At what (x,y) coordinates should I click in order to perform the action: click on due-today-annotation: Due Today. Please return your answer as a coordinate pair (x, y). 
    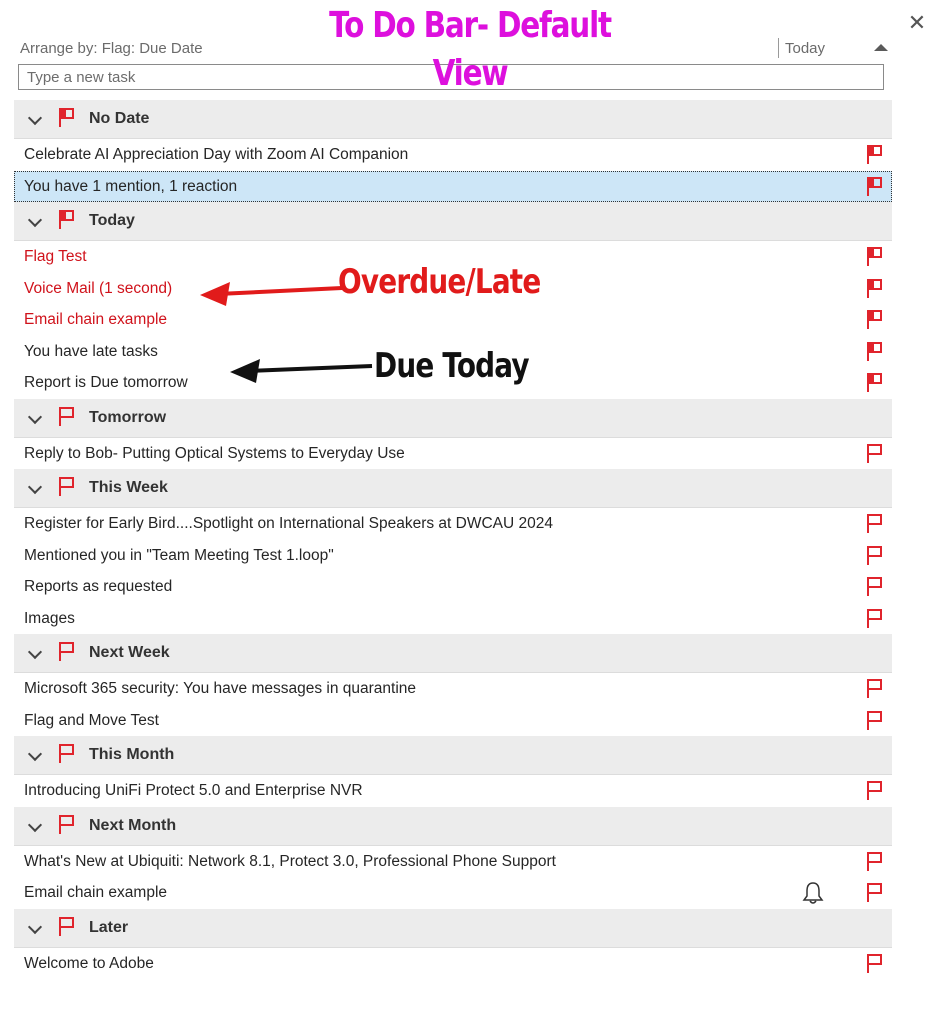
    Looking at the image, I should click on (452, 366).